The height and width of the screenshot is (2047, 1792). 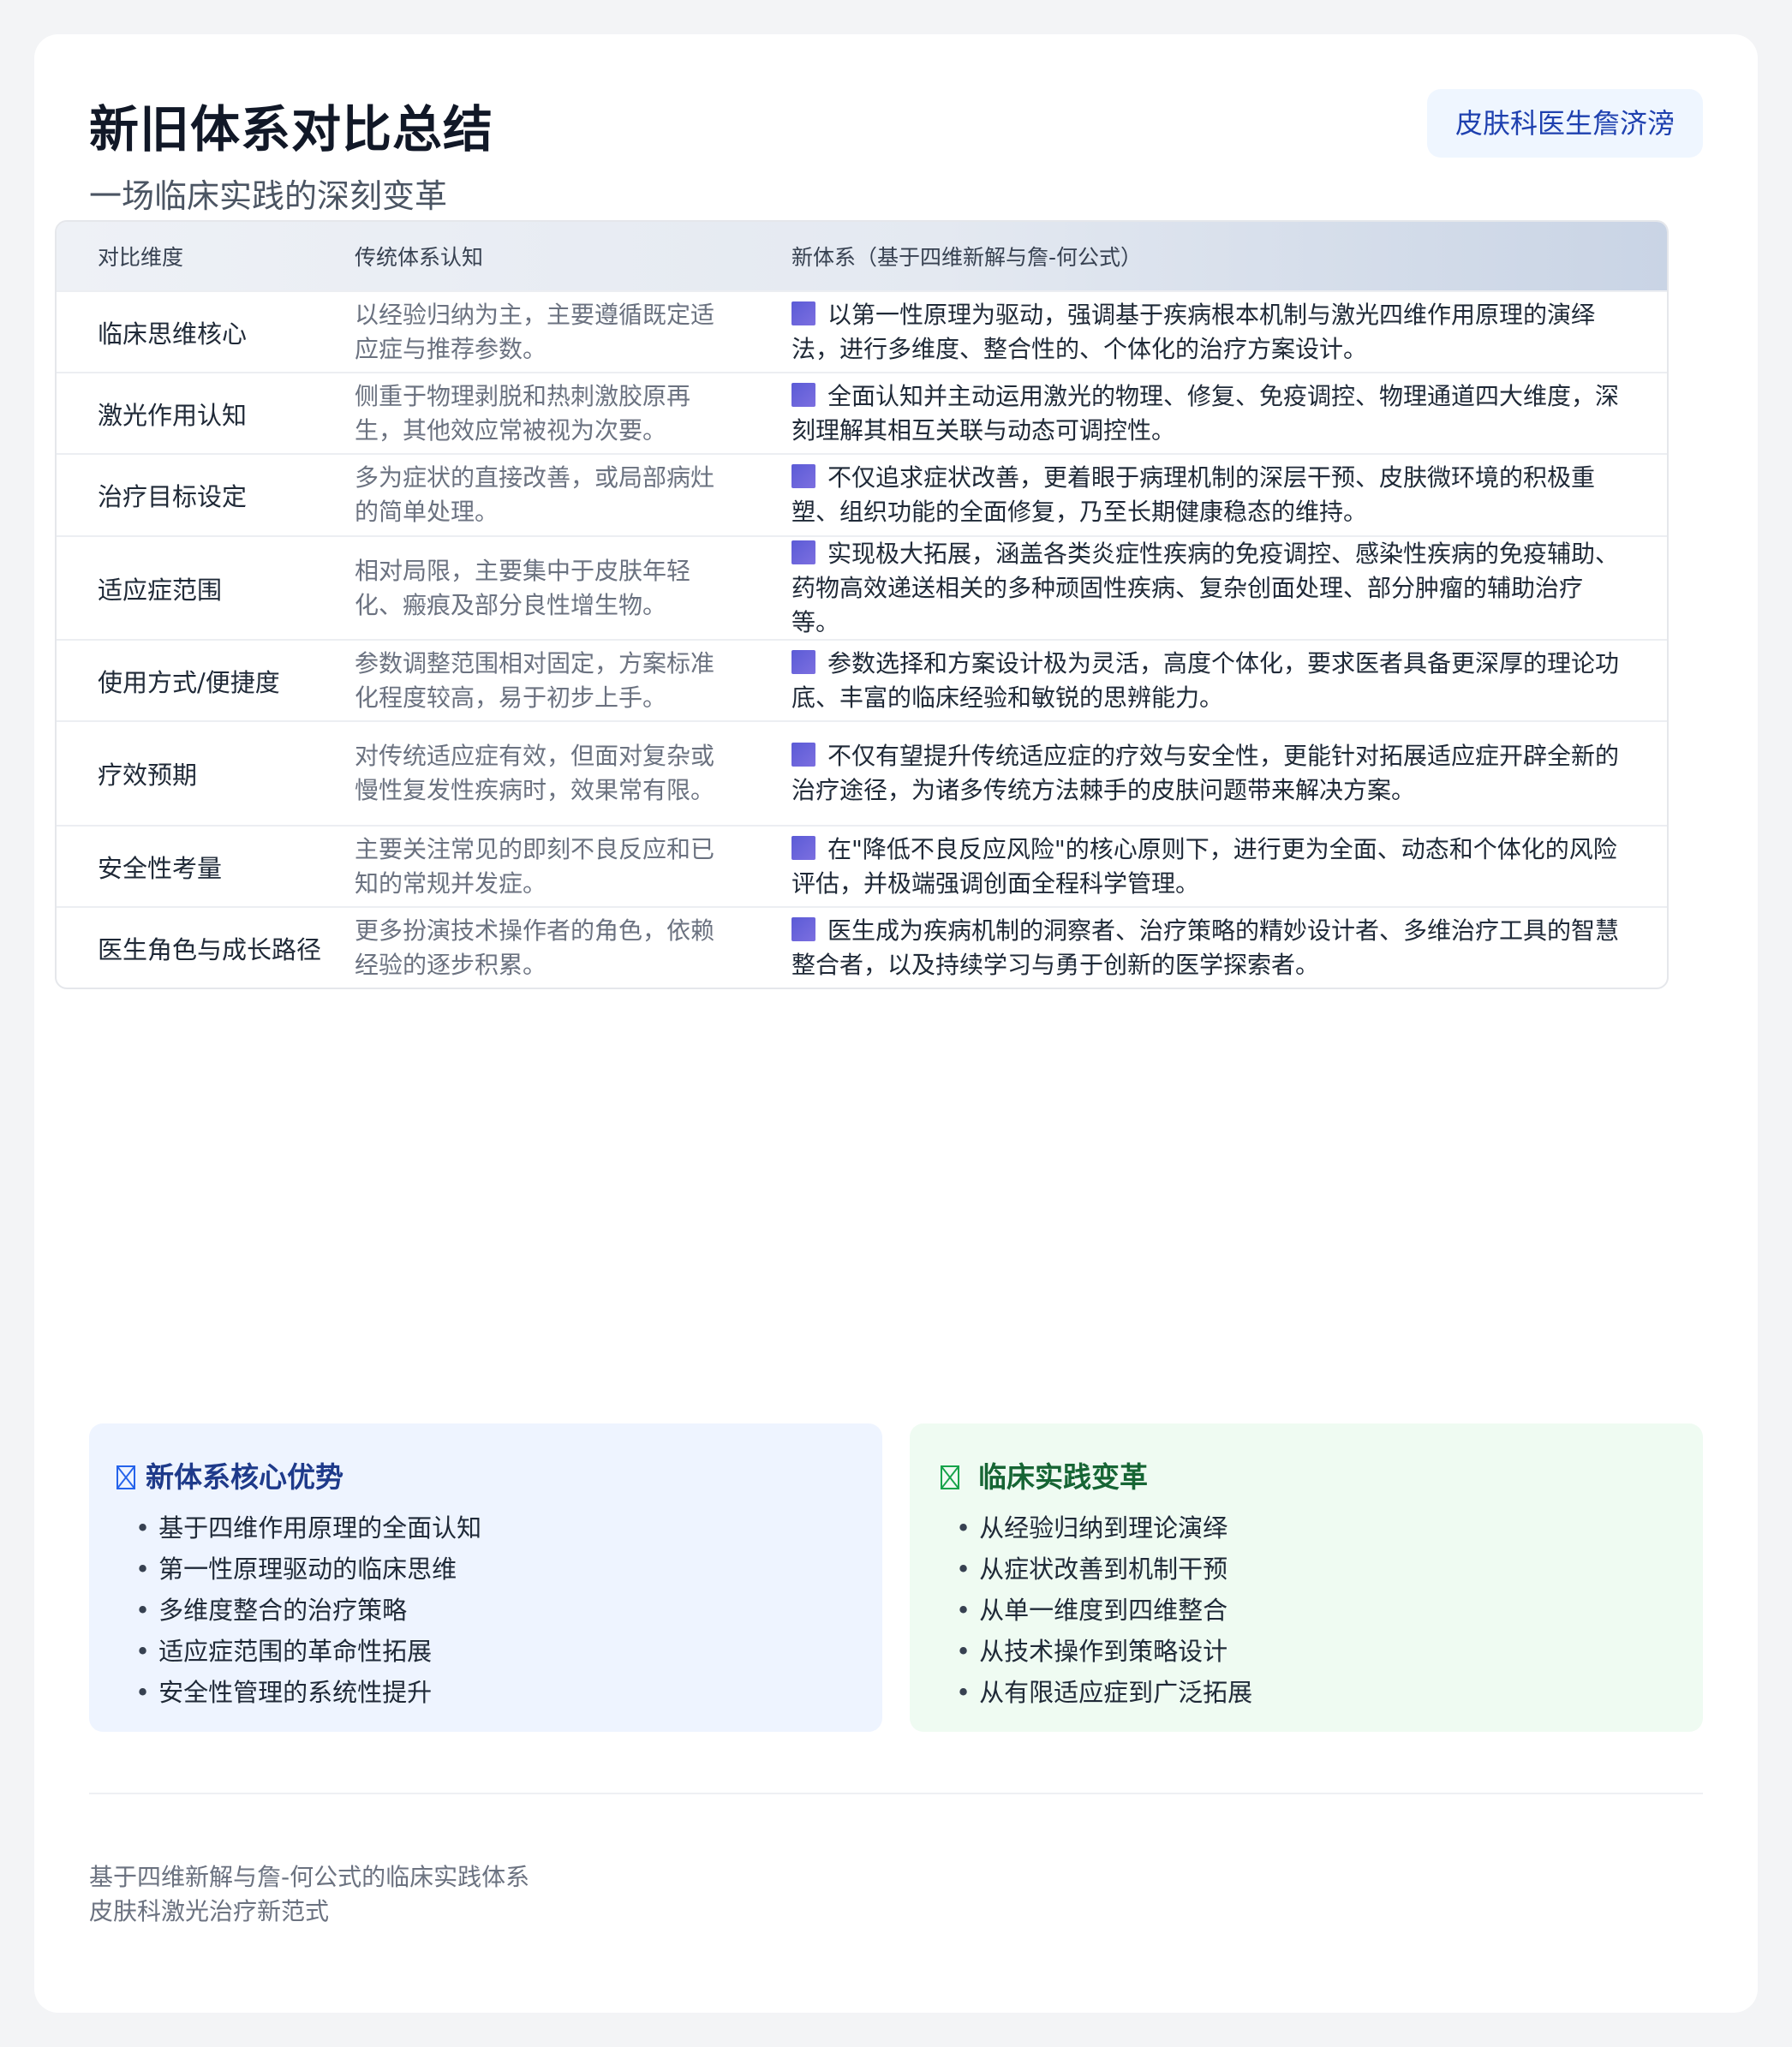 I want to click on column-header-new: 新体系（基于四维新解与詹-何公式）, so click(x=967, y=257).